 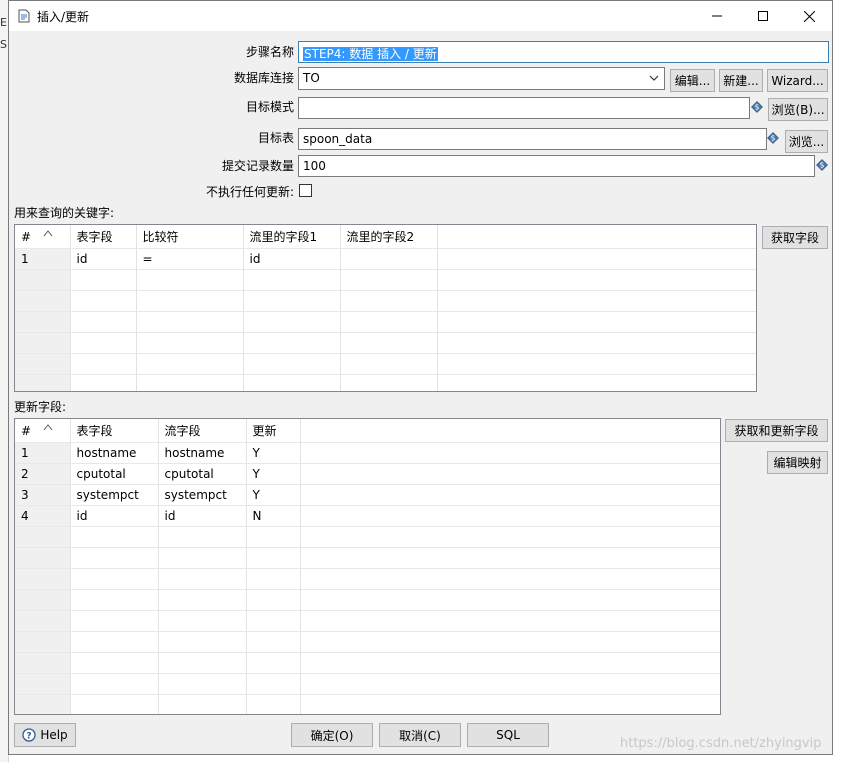 What do you see at coordinates (311, 78) in the screenshot?
I see `connection-value: TO` at bounding box center [311, 78].